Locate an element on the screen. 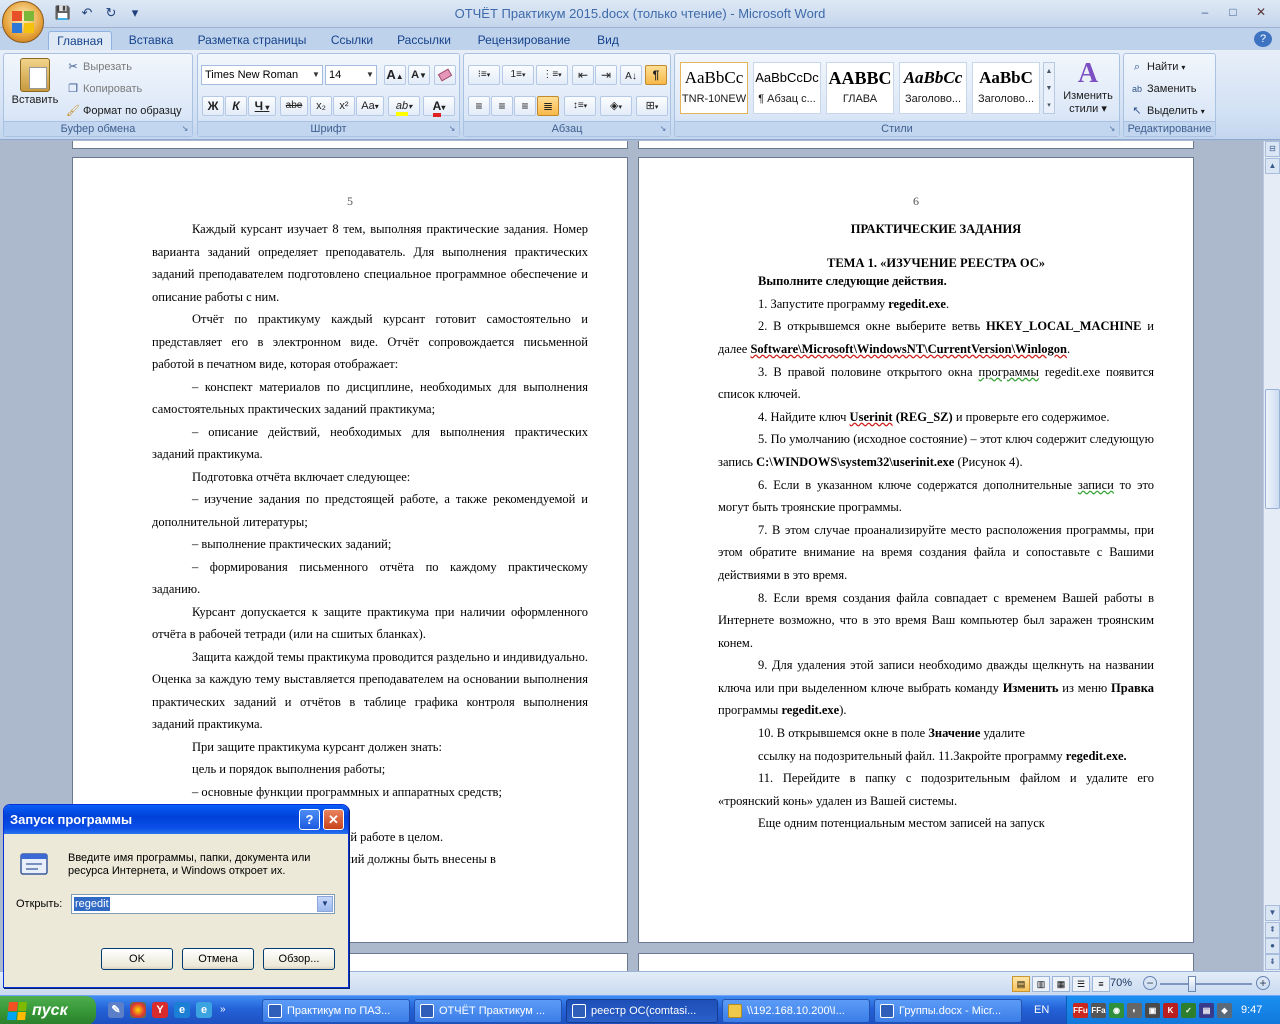  align-right-button: ≡ is located at coordinates (525, 106).